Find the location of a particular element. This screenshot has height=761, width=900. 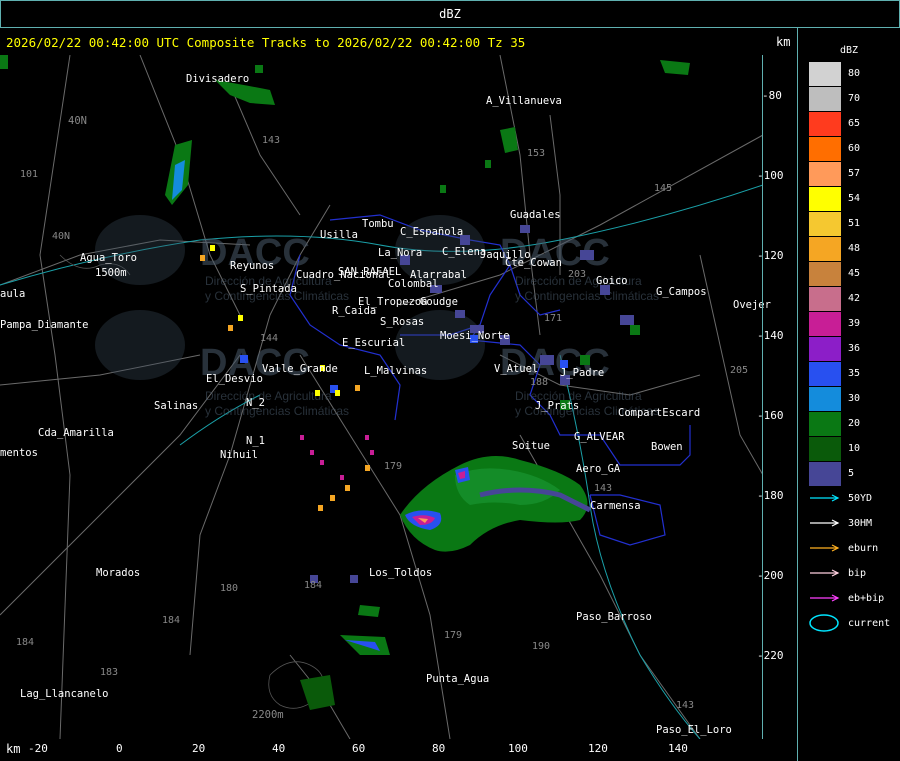

place-label: C_Española is located at coordinates (432, 232).